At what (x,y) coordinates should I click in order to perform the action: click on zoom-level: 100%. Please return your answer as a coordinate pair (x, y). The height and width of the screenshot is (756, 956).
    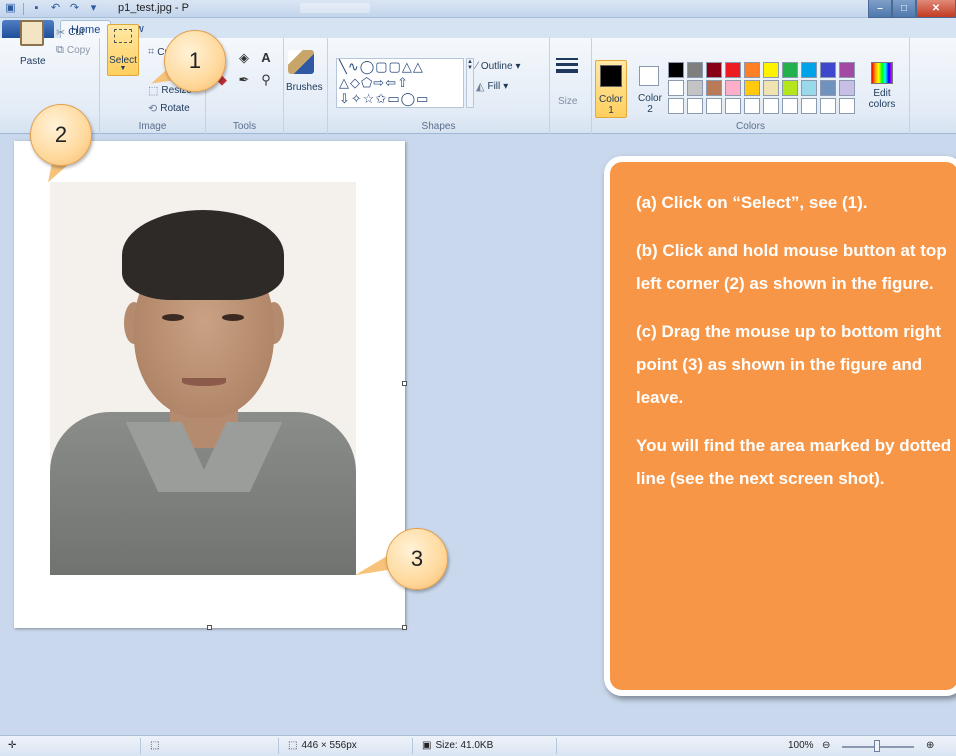
    Looking at the image, I should click on (801, 745).